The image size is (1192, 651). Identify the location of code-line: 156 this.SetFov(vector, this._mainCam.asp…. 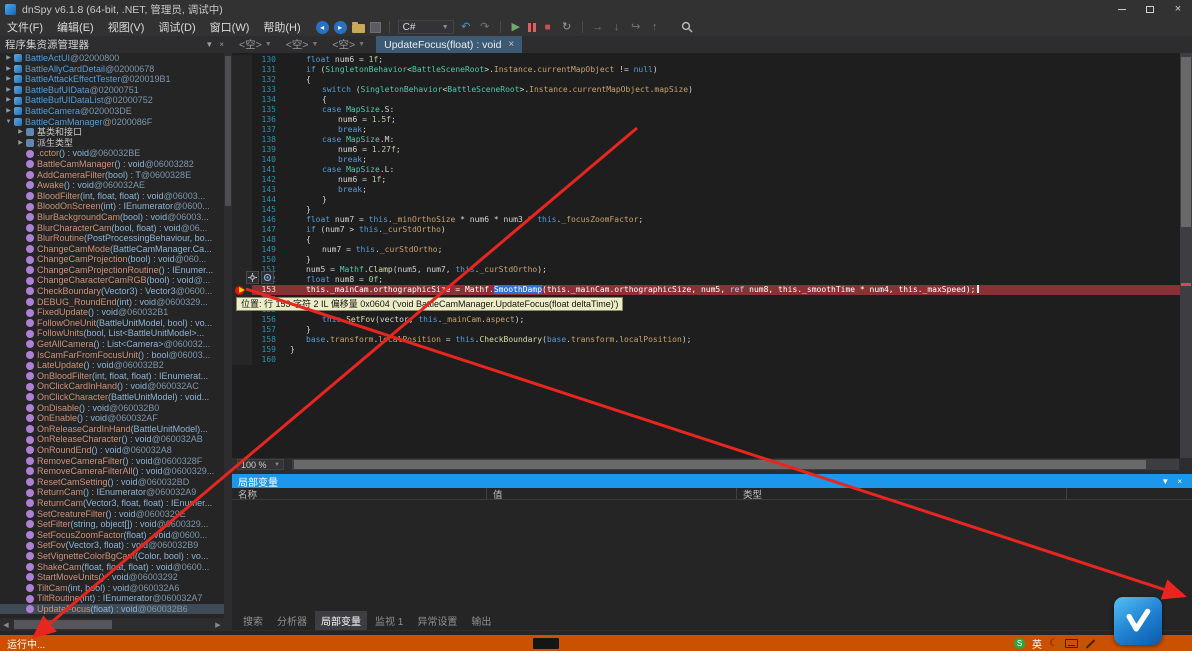
(706, 320).